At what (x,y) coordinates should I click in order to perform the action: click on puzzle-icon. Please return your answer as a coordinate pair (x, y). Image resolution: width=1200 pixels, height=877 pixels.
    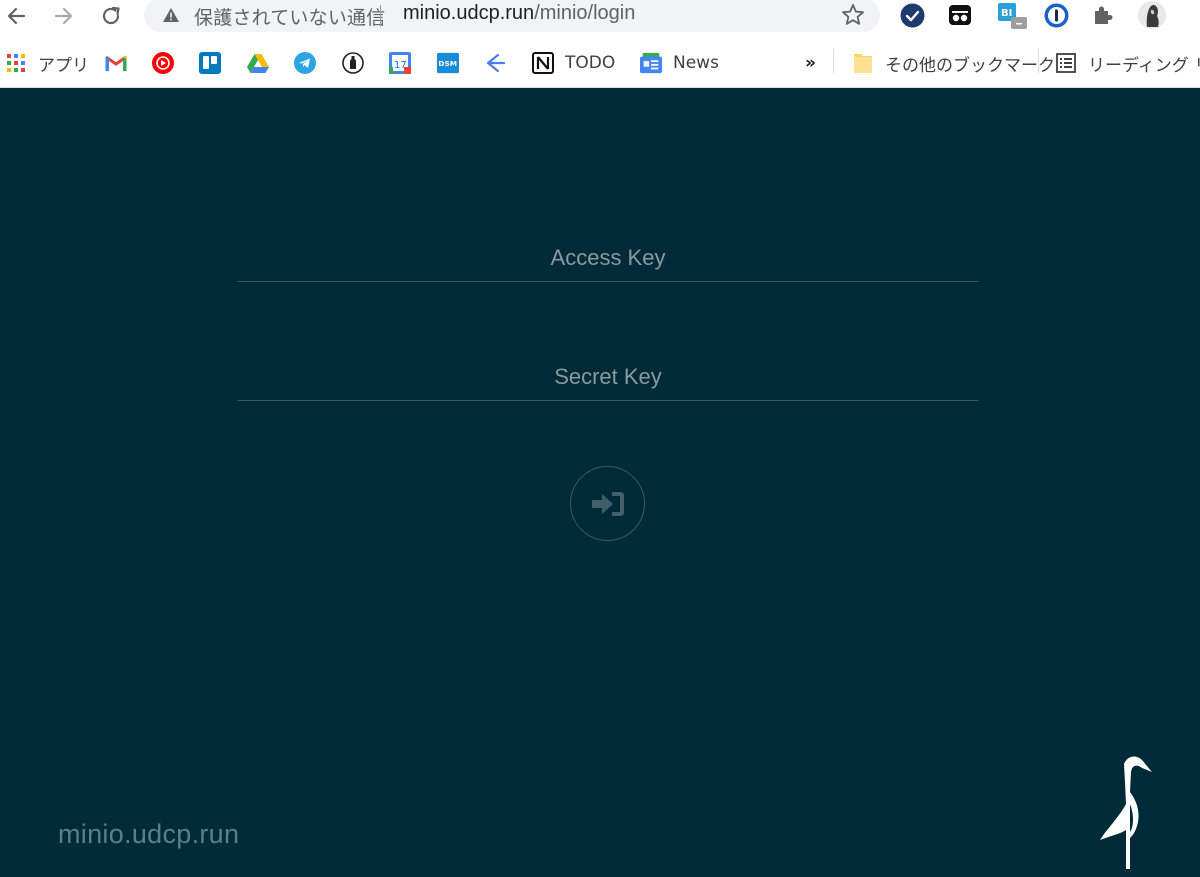
    Looking at the image, I should click on (1104, 15).